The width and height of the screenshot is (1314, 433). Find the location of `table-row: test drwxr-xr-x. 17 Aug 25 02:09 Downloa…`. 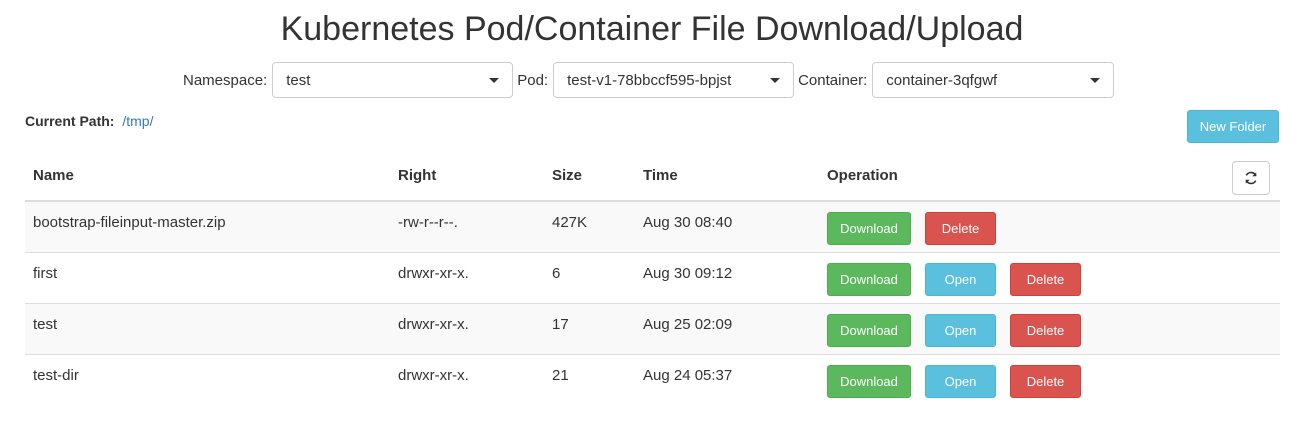

table-row: test drwxr-xr-x. 17 Aug 25 02:09 Downloa… is located at coordinates (652, 328).